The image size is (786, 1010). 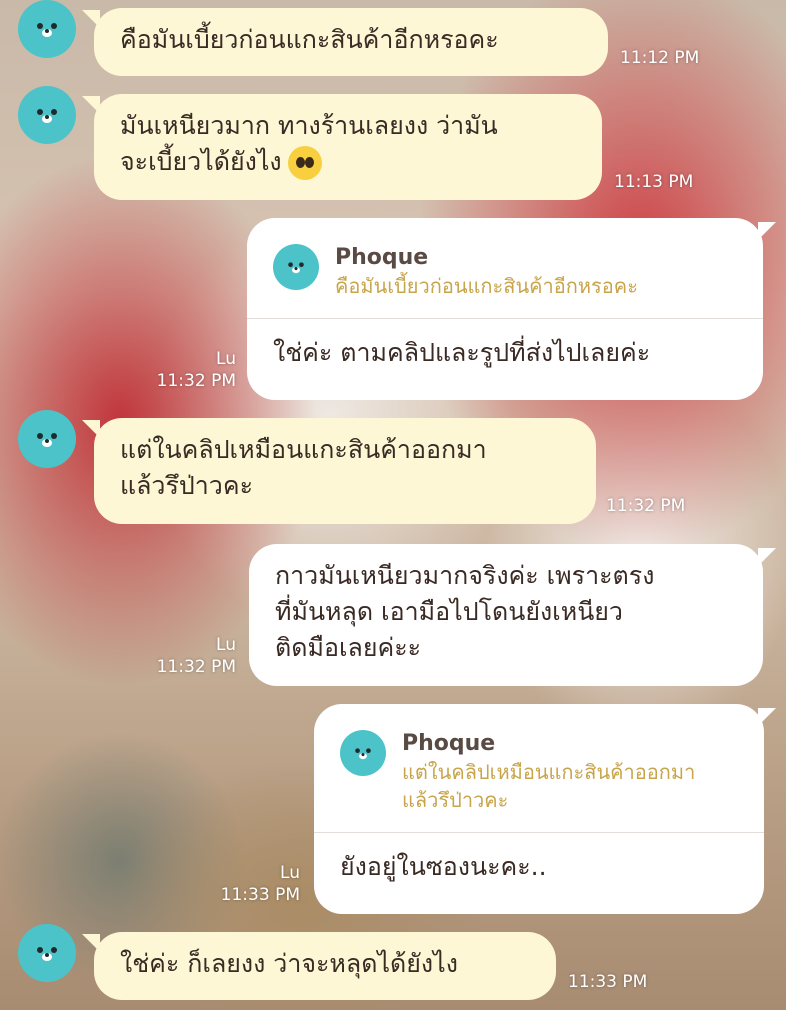 What do you see at coordinates (549, 772) in the screenshot?
I see `reply-quoted-text-line: แต่ในคลิปเหมือนแกะสินค้าออกมา` at bounding box center [549, 772].